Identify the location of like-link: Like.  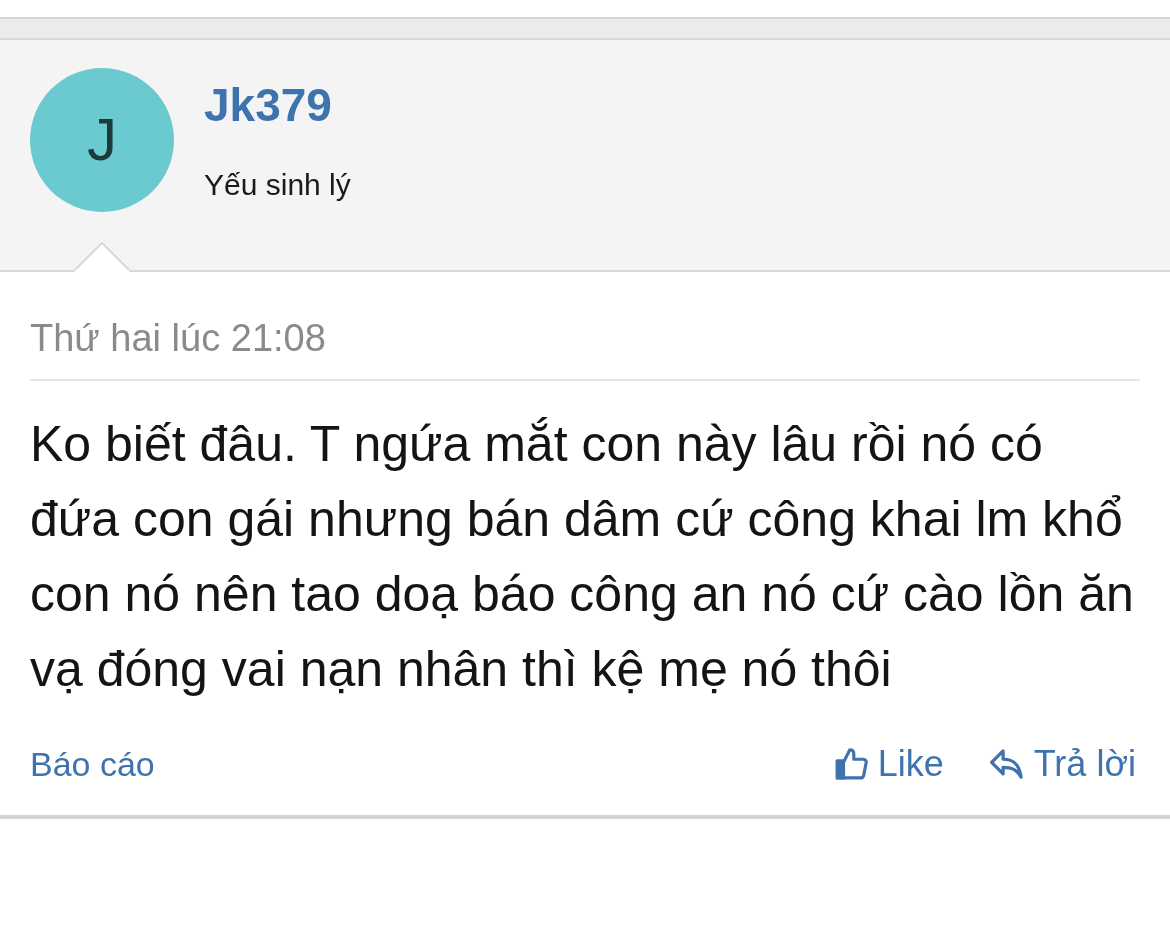
(888, 764).